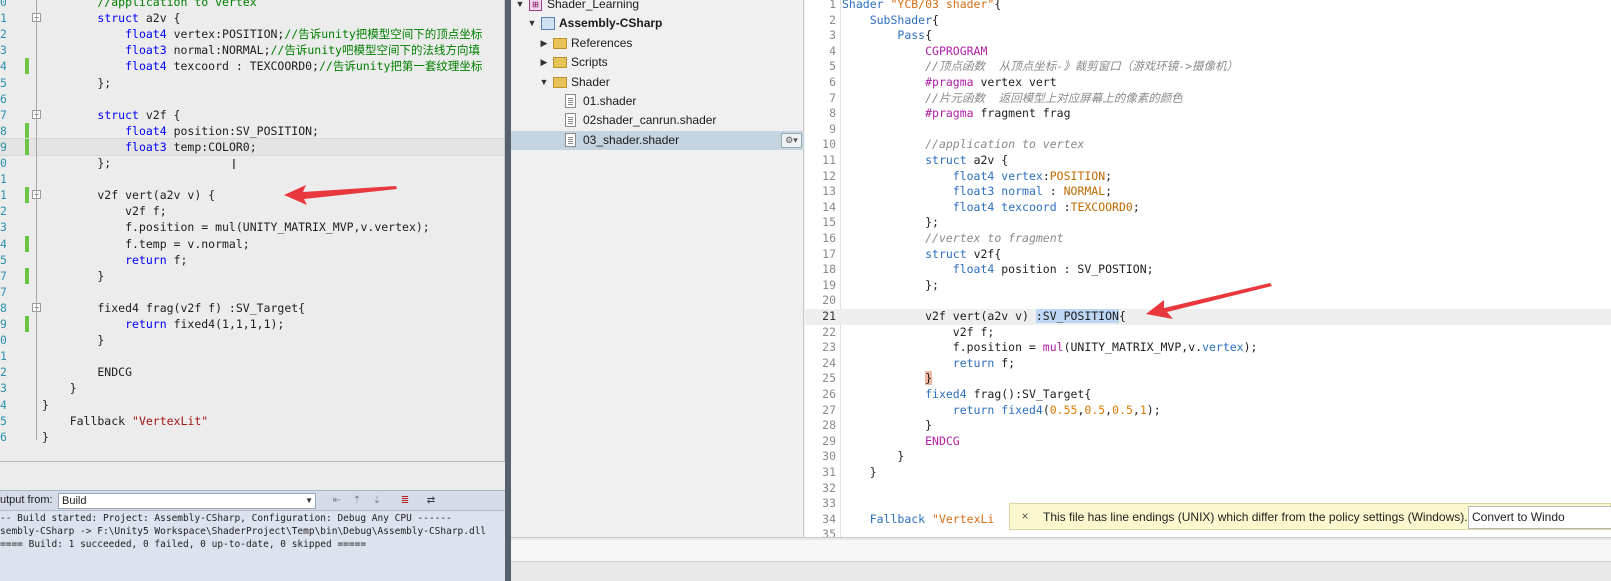 This screenshot has width=1611, height=581. Describe the element at coordinates (252, 308) in the screenshot. I see `code-line: 8 fixed4 frag(v2f f) :SV_Target{` at that location.